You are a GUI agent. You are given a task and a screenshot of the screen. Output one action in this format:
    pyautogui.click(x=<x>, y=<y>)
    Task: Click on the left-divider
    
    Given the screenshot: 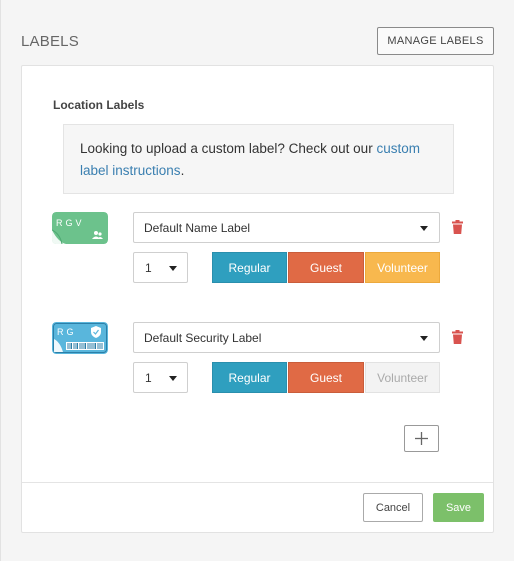 What is the action you would take?
    pyautogui.click(x=0, y=280)
    